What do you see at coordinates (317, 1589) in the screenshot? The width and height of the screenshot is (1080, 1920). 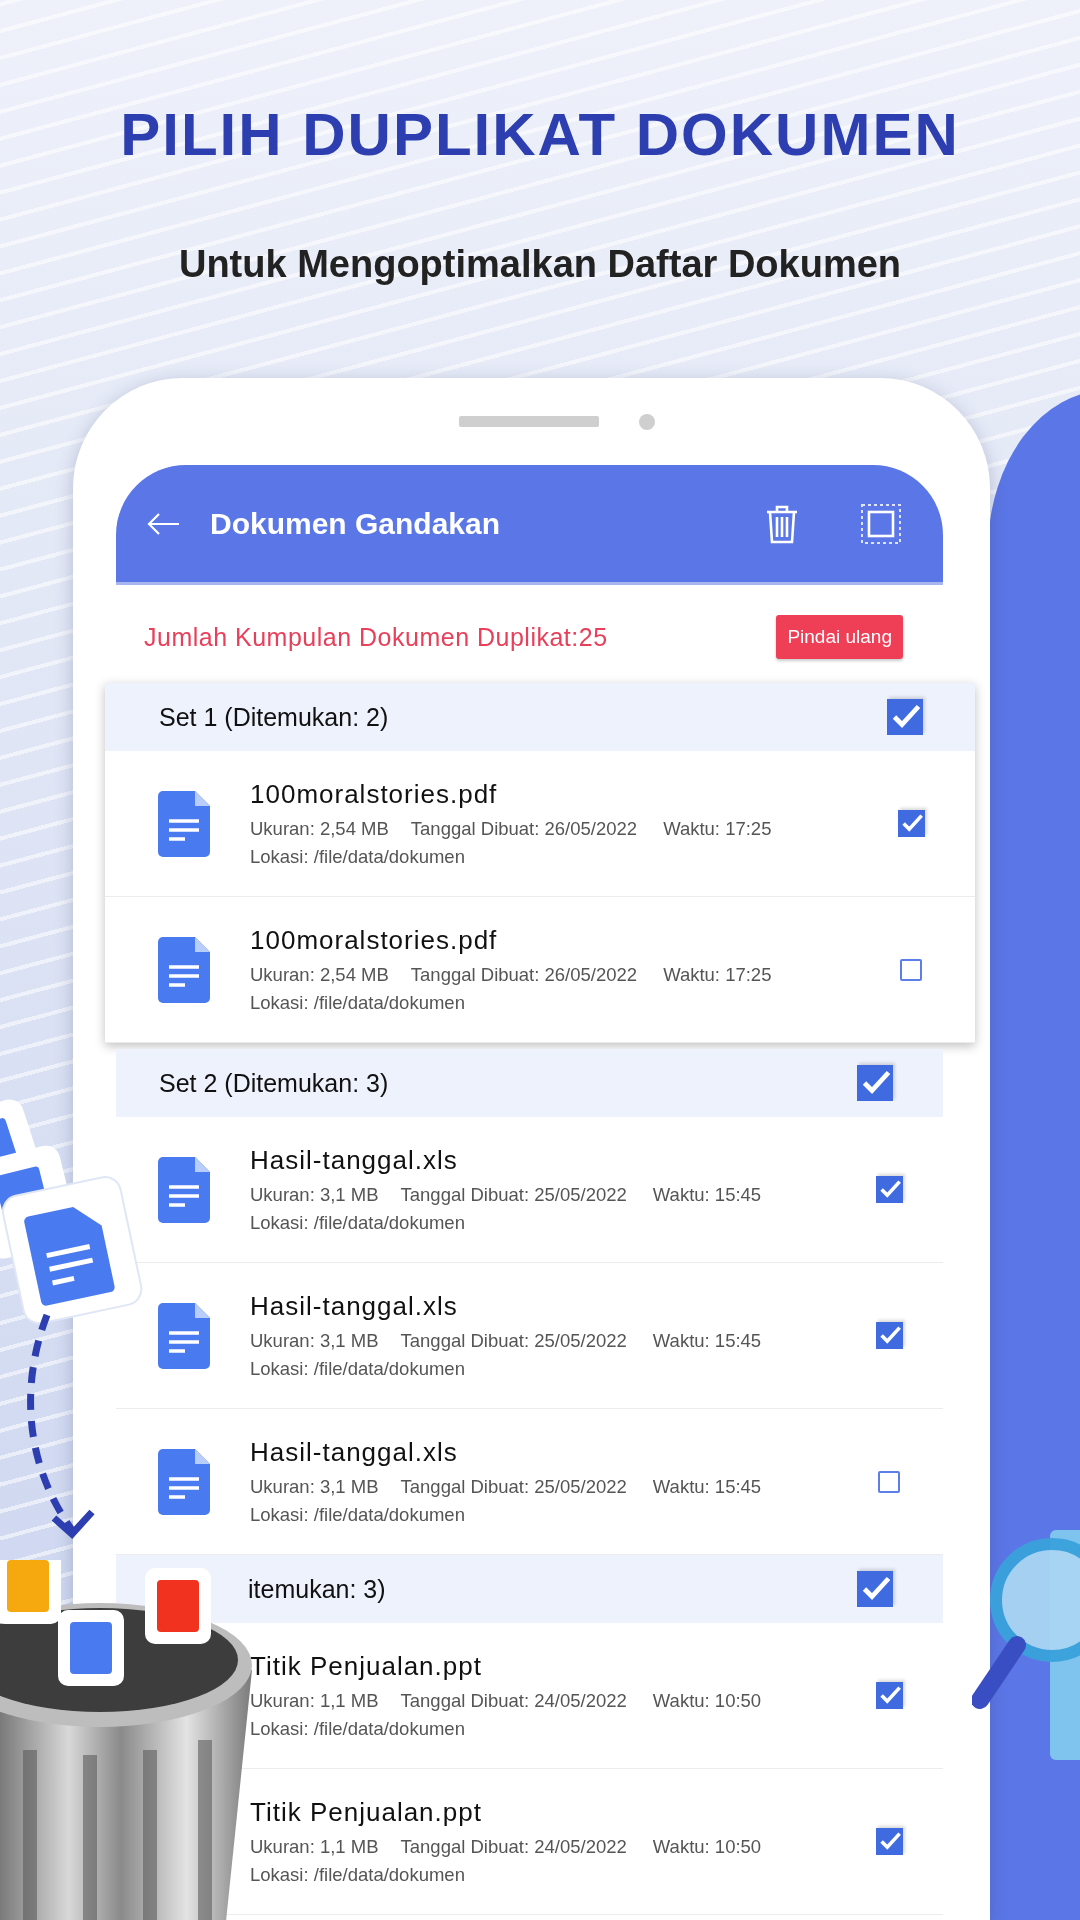 I see `set-title: itemukan: 3)` at bounding box center [317, 1589].